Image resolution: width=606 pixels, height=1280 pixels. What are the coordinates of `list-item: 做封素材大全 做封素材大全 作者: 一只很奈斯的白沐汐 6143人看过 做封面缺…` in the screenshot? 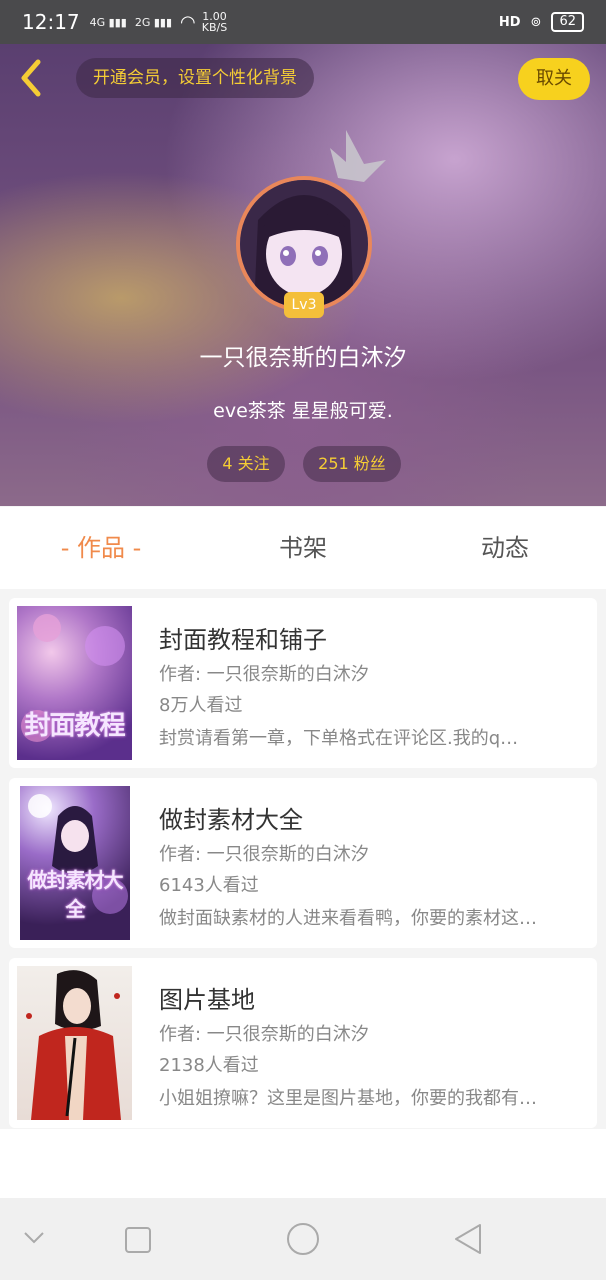 It's located at (303, 863).